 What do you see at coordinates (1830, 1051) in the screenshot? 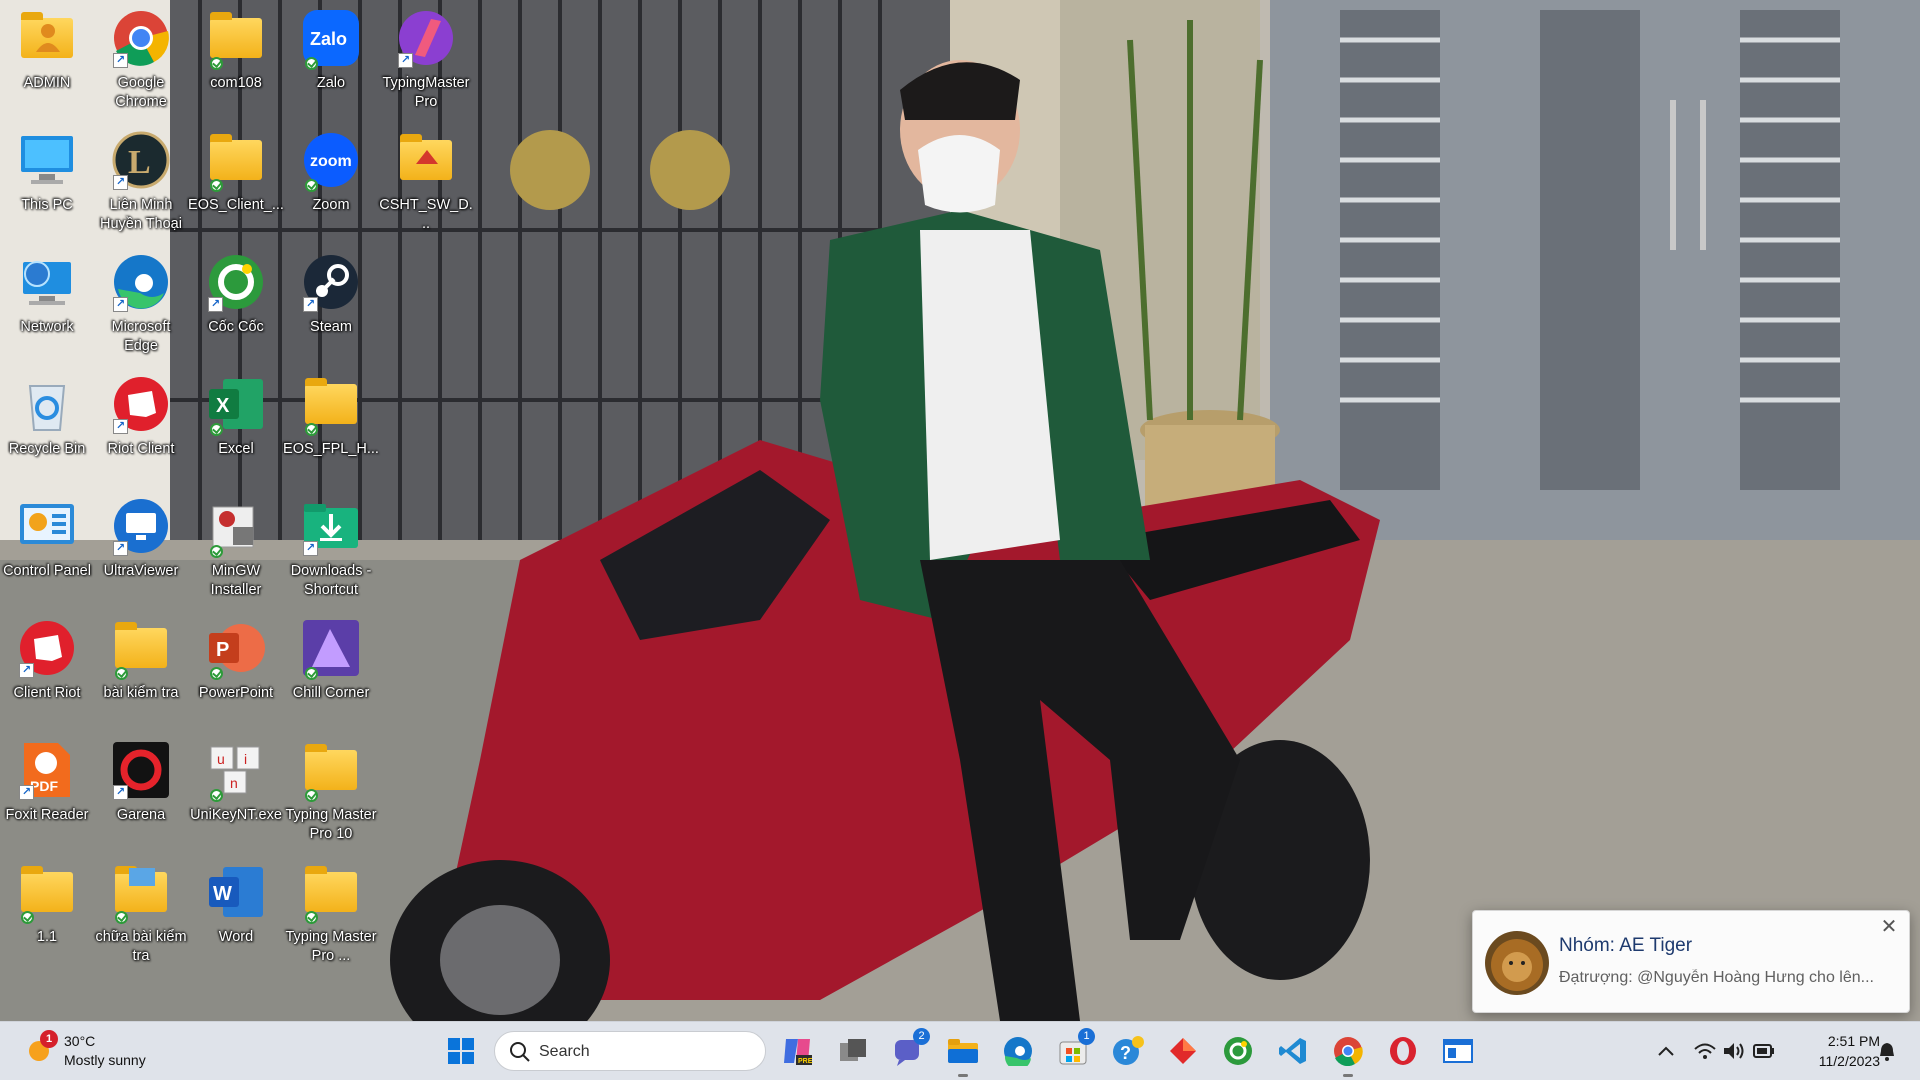
I see `taskbar-clock: 2:51 PM 11/2/2023` at bounding box center [1830, 1051].